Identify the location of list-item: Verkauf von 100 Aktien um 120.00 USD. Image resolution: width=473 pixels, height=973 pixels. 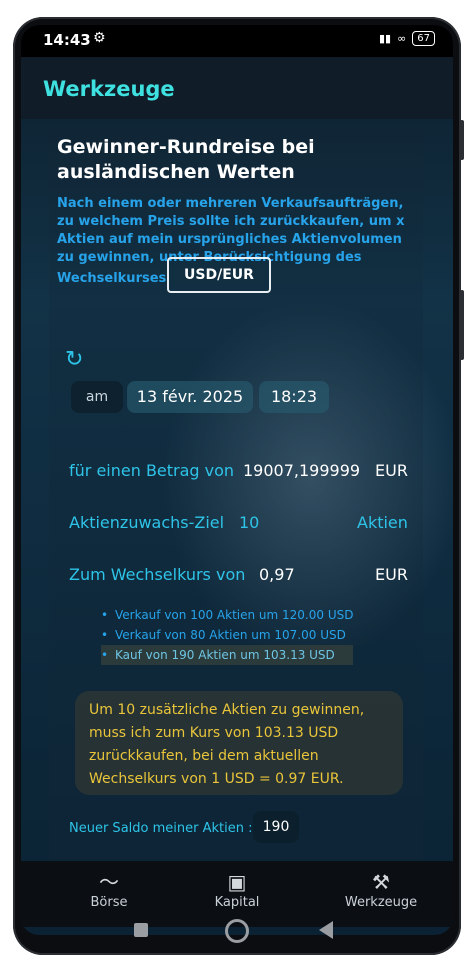
(227, 615).